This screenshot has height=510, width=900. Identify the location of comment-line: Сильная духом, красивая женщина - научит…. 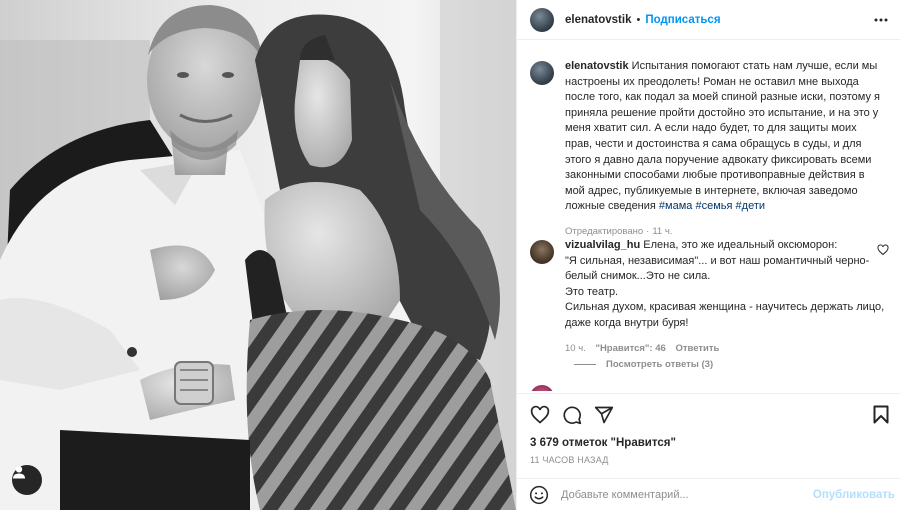
(725, 315).